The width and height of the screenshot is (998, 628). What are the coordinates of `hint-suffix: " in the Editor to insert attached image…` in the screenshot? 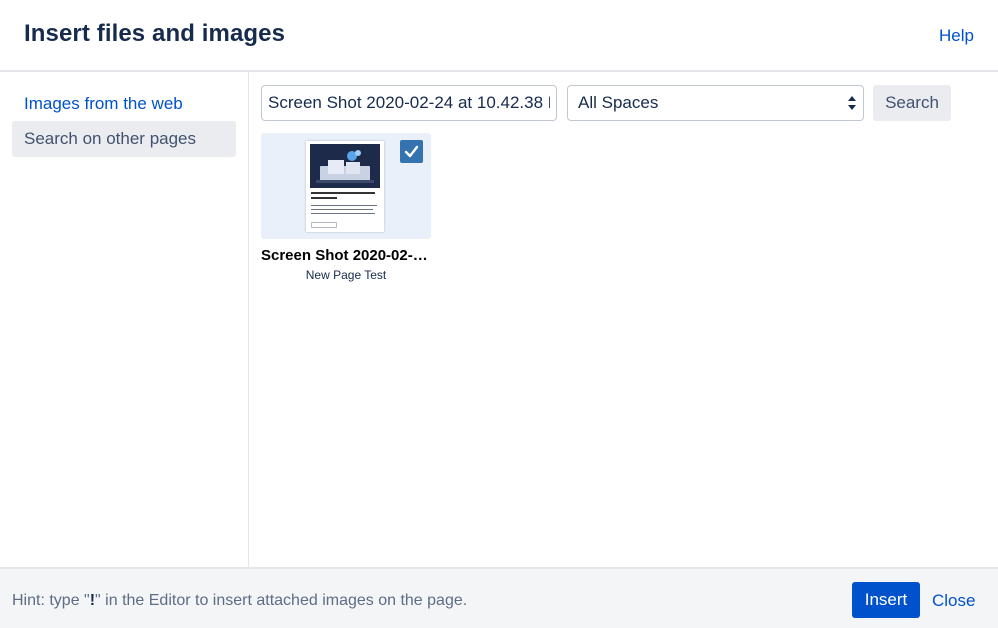 It's located at (281, 600).